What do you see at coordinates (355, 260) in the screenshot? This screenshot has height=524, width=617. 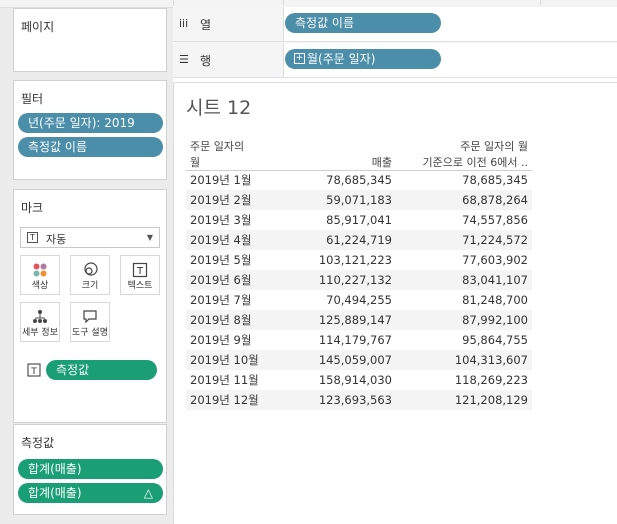 I see `sales-cell: 103,121,223` at bounding box center [355, 260].